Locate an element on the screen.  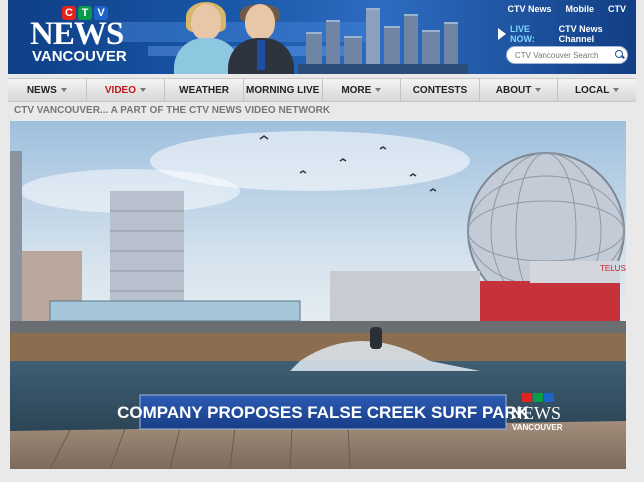
anchor-male-photo is located at coordinates (261, 38).